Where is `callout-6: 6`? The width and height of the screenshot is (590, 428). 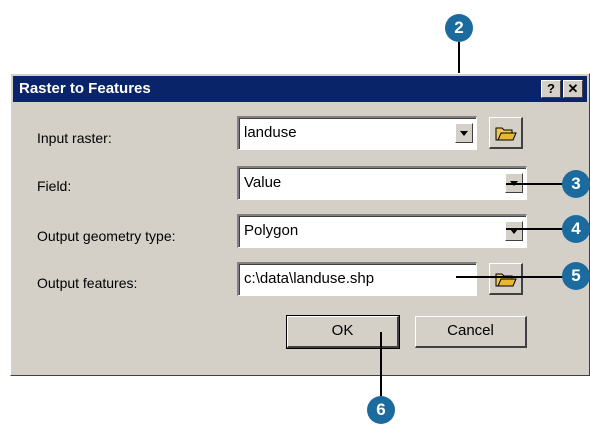 callout-6: 6 is located at coordinates (381, 410).